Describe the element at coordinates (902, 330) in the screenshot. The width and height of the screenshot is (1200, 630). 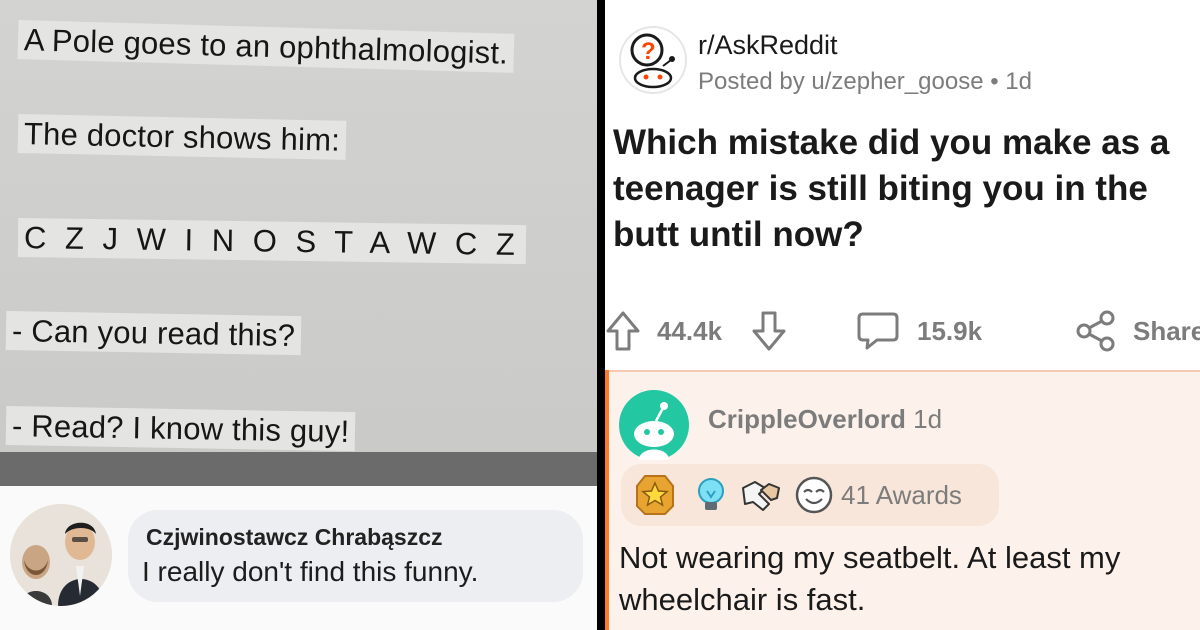
I see `post-action-bar: 44.4k 15.9k Share` at that location.